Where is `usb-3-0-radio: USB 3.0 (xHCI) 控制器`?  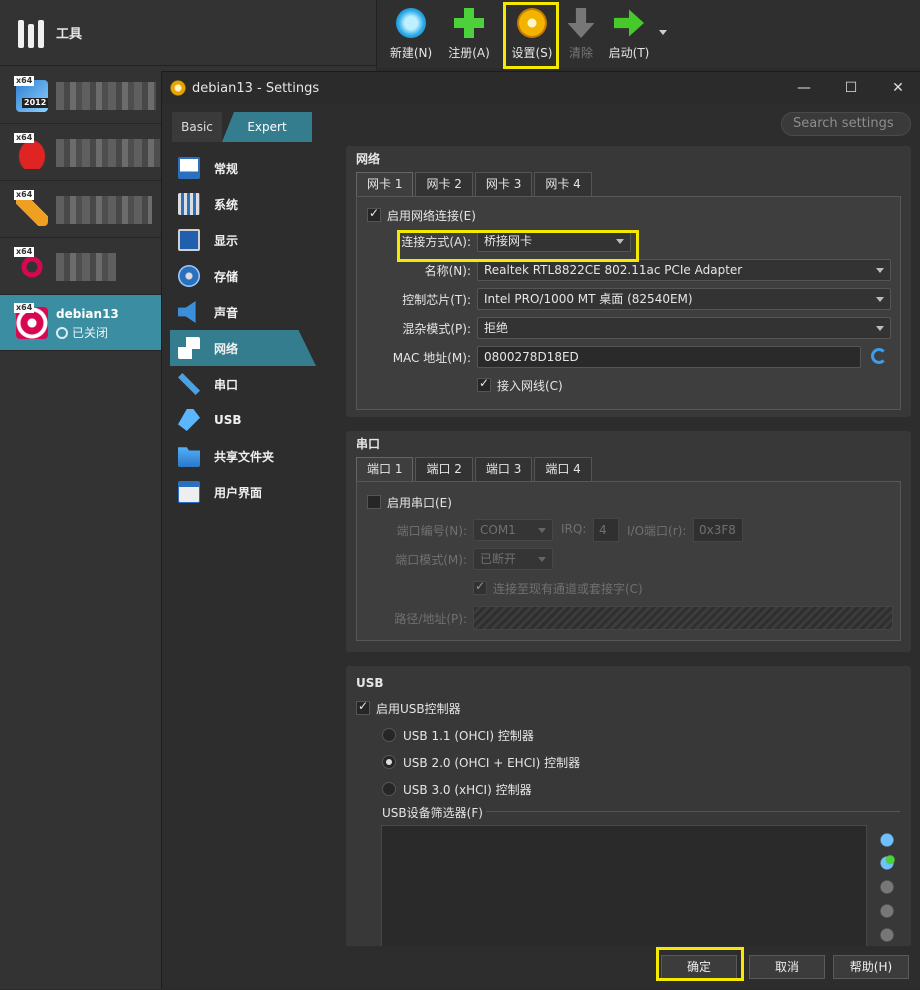 usb-3-0-radio: USB 3.0 (xHCI) 控制器 is located at coordinates (457, 789).